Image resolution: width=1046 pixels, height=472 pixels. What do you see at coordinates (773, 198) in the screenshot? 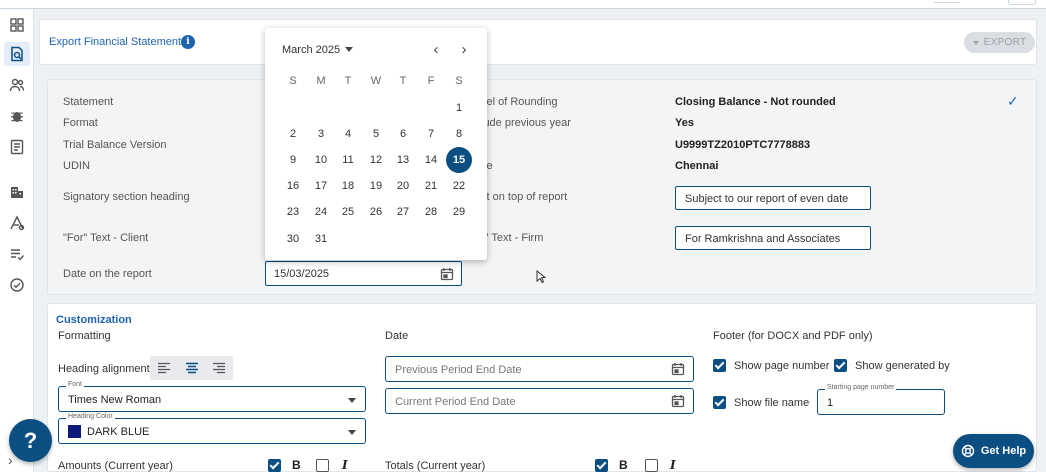
I see `text-top-input: Subject to our report of even date` at bounding box center [773, 198].